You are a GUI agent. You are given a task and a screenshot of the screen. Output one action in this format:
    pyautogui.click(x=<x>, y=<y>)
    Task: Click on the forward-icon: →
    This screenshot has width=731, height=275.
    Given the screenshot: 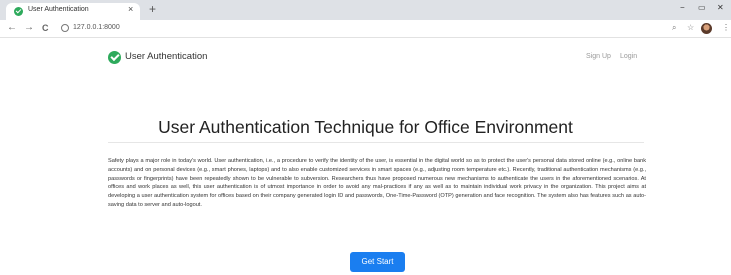 What is the action you would take?
    pyautogui.click(x=29, y=27)
    